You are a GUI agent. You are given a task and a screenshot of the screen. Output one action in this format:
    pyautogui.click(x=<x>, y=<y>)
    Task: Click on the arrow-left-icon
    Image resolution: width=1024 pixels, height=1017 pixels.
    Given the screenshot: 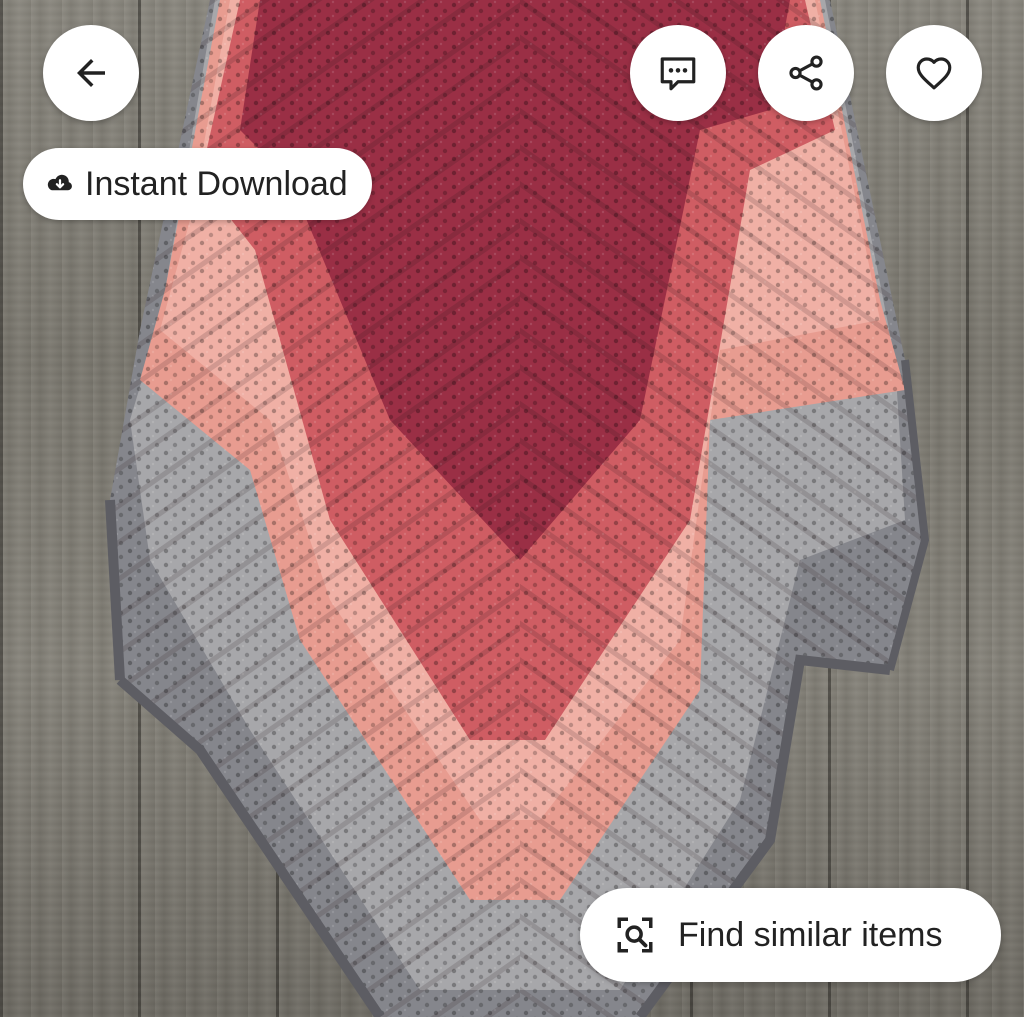 What is the action you would take?
    pyautogui.click(x=91, y=73)
    